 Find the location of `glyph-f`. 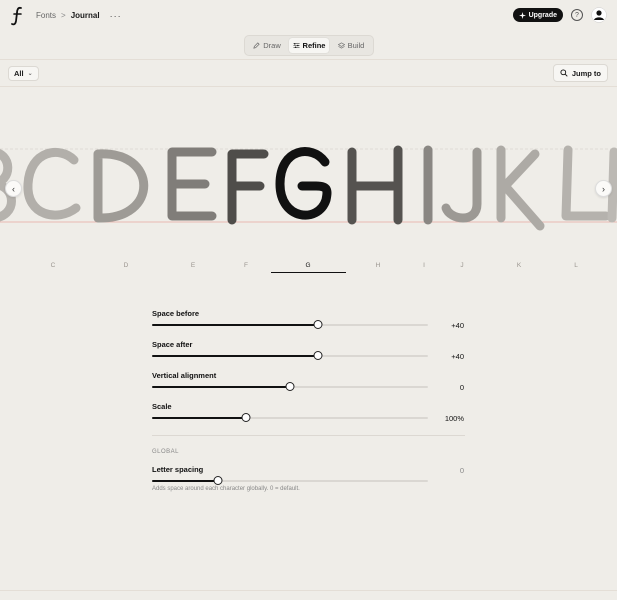

glyph-f is located at coordinates (248, 187).